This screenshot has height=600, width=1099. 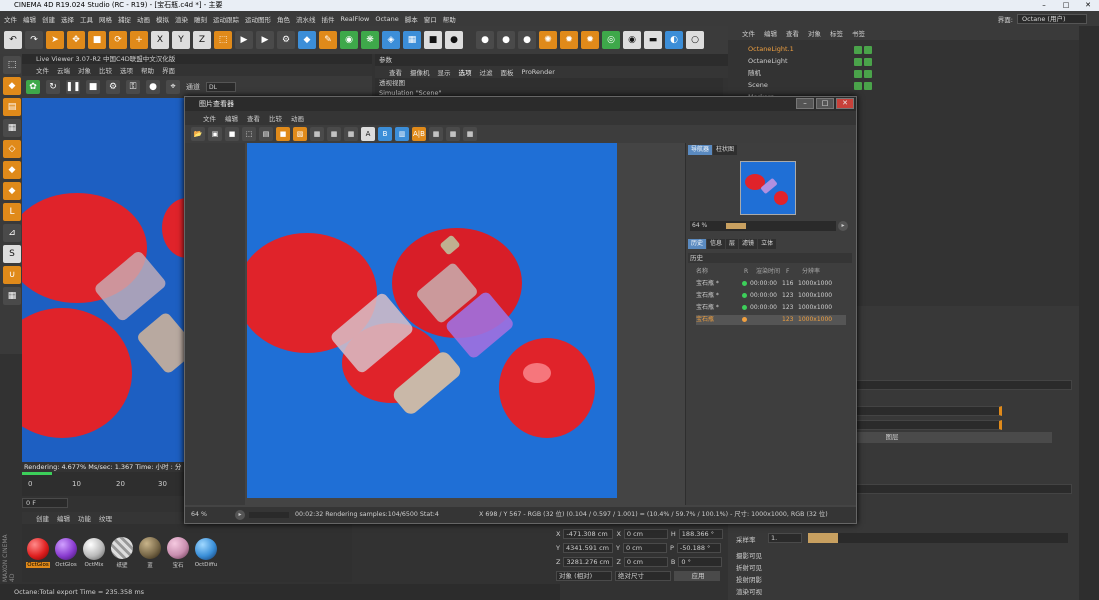 What do you see at coordinates (297, 118) in the screenshot?
I see `piv-menu-item: 动画` at bounding box center [297, 118].